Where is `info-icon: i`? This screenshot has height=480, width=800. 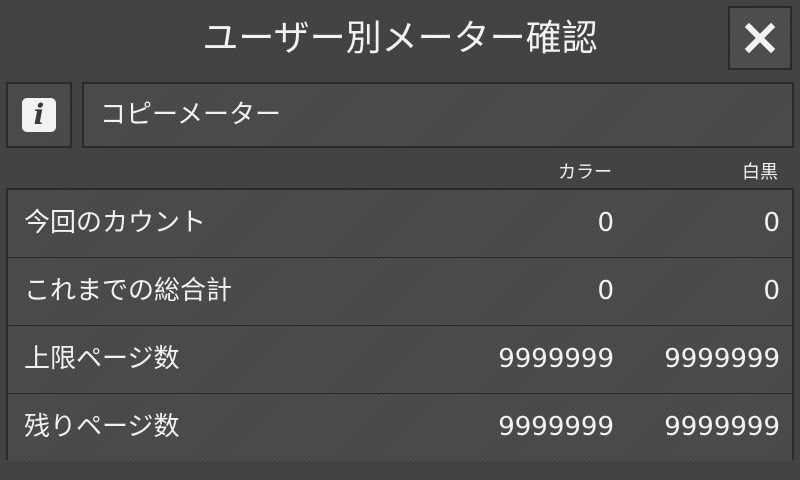
info-icon: i is located at coordinates (39, 115).